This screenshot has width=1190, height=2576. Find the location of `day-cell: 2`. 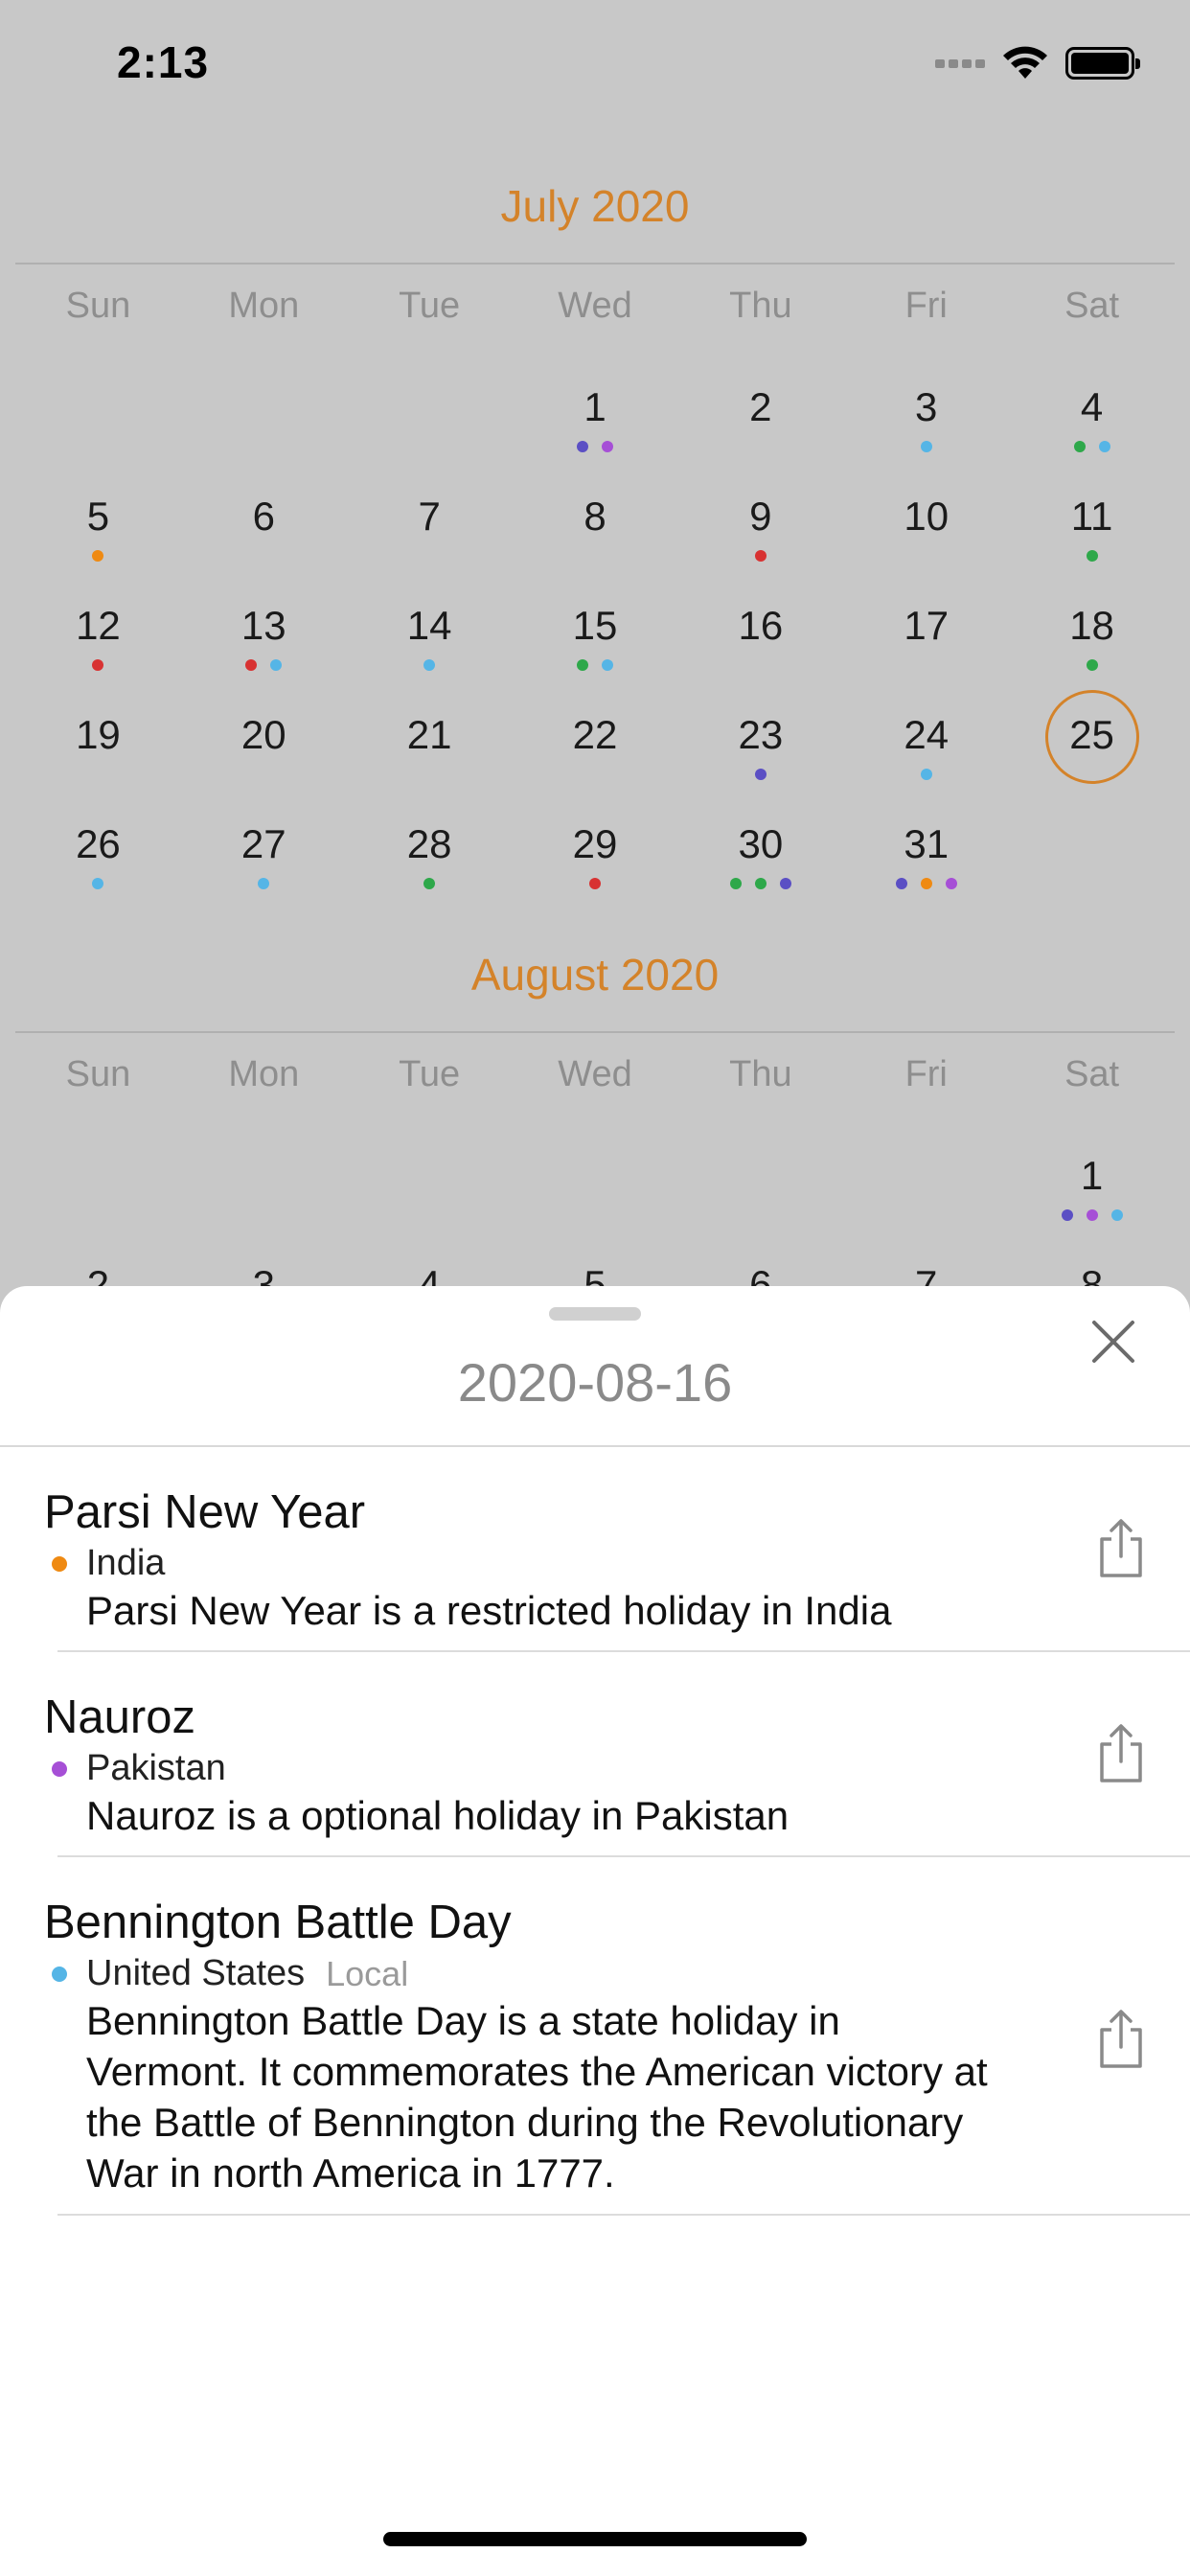

day-cell: 2 is located at coordinates (760, 417).